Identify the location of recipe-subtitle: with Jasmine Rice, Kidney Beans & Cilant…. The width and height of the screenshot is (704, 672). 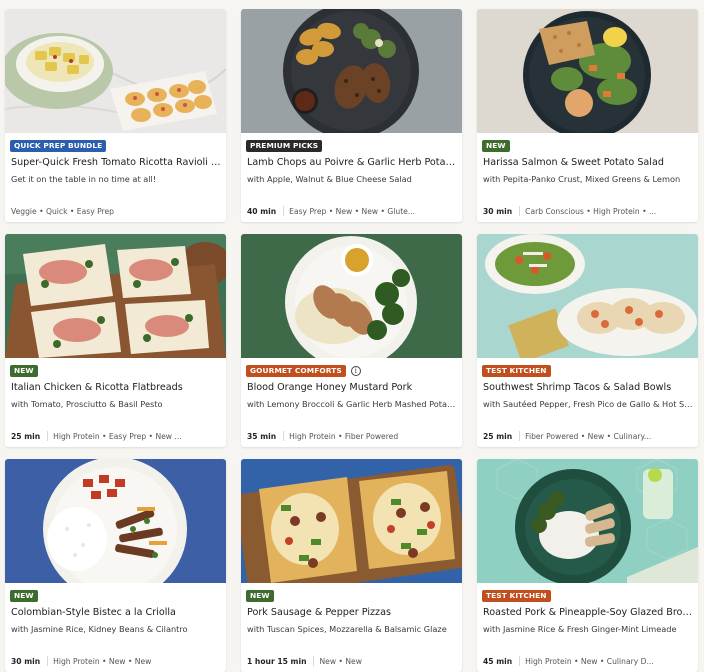
(99, 629).